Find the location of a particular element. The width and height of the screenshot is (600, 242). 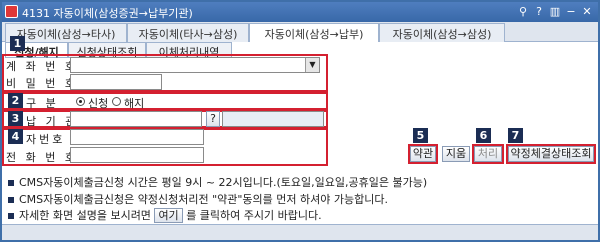

title-bar: 4131 자동이체(삼성증권→납부기관) ⚲ ? ▥ − ✕ is located at coordinates (300, 12).